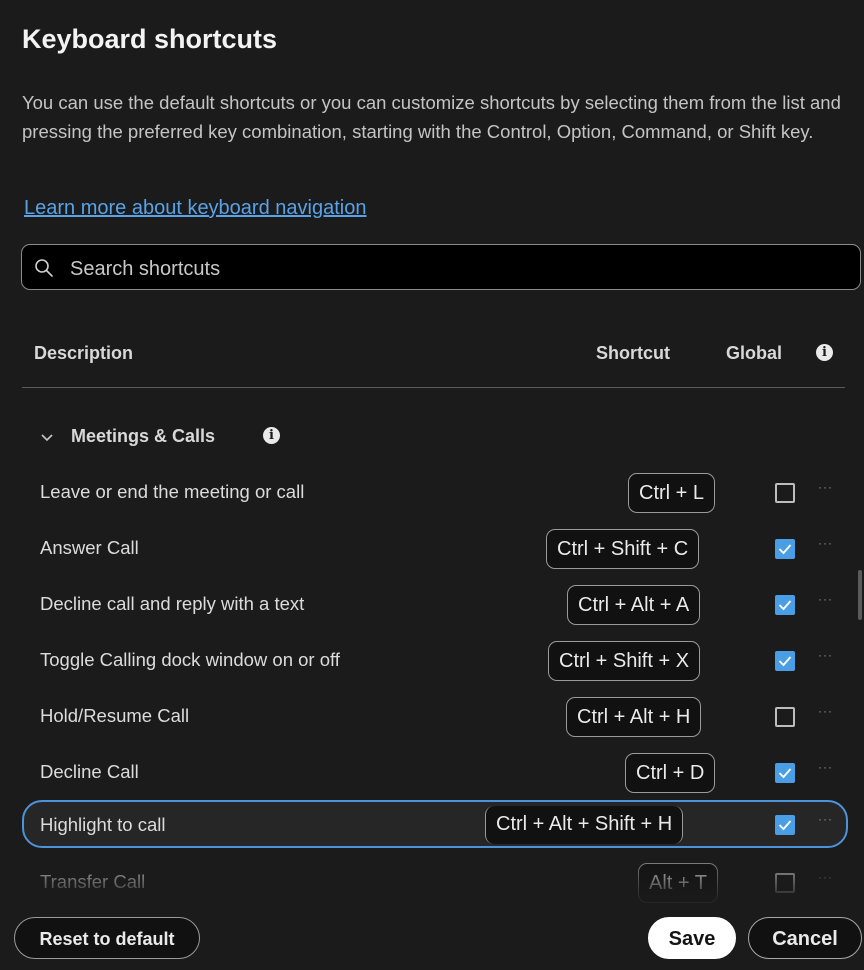 The height and width of the screenshot is (970, 864). What do you see at coordinates (634, 605) in the screenshot?
I see `shortcut-key-field: Ctrl + Alt + A` at bounding box center [634, 605].